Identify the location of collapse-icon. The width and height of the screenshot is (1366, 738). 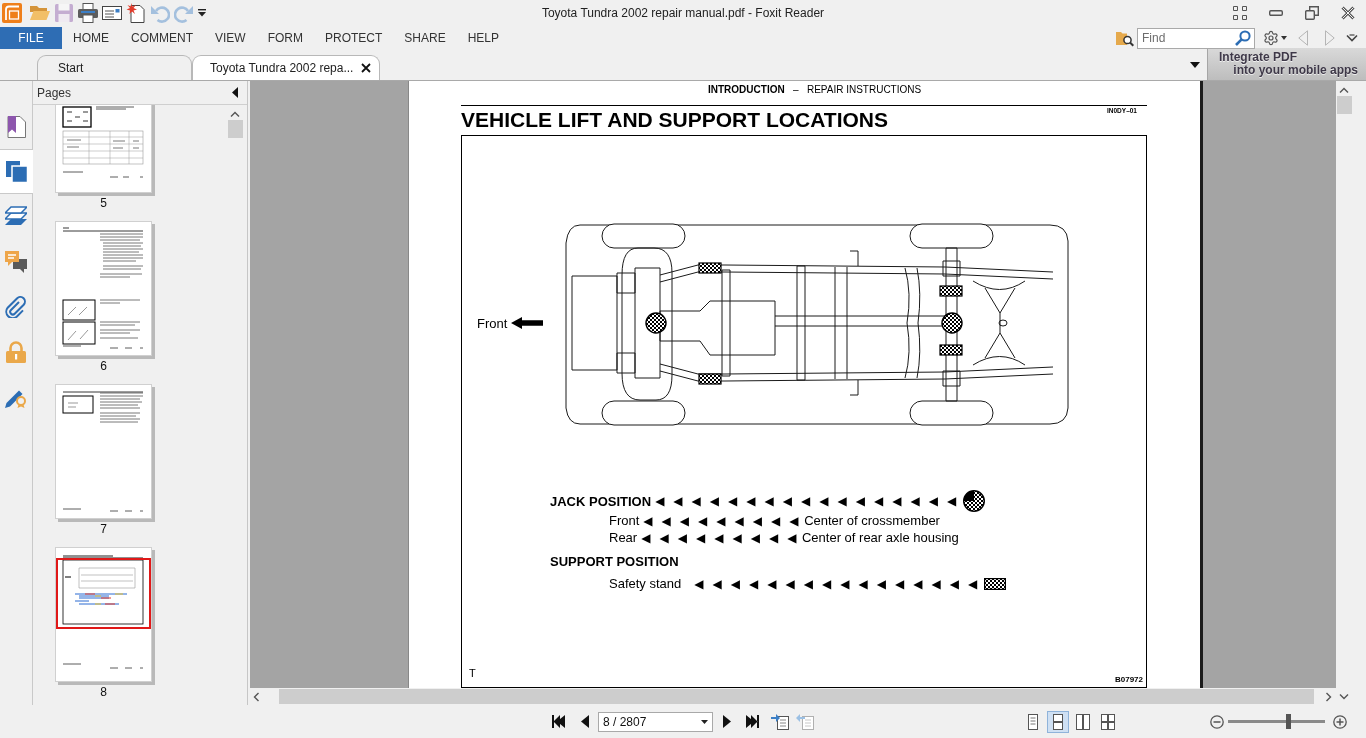
(235, 92).